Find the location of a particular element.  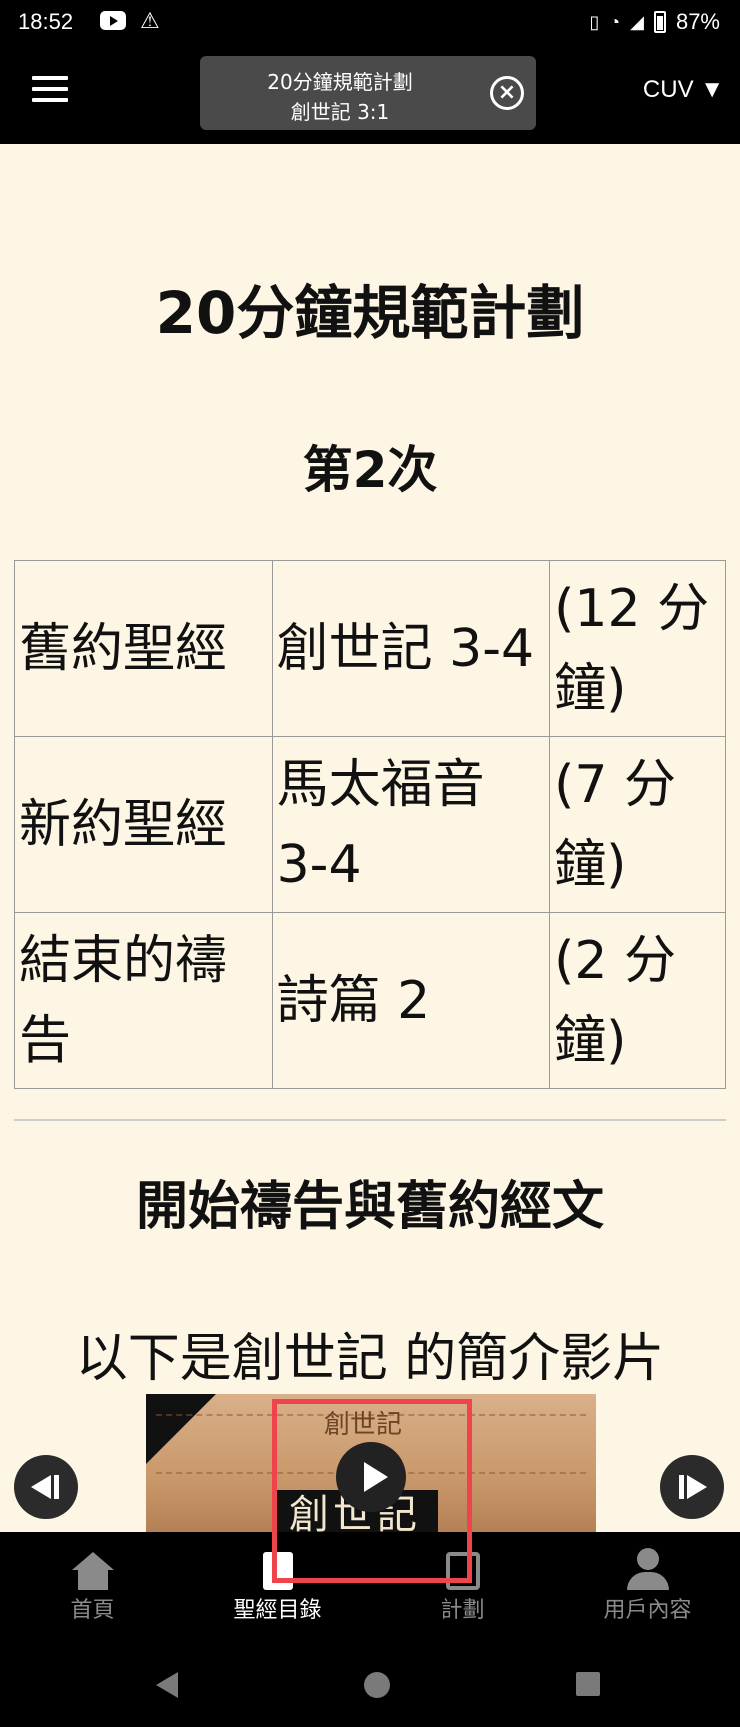

tab-user-content: 用戶內容 is located at coordinates (647, 1587).